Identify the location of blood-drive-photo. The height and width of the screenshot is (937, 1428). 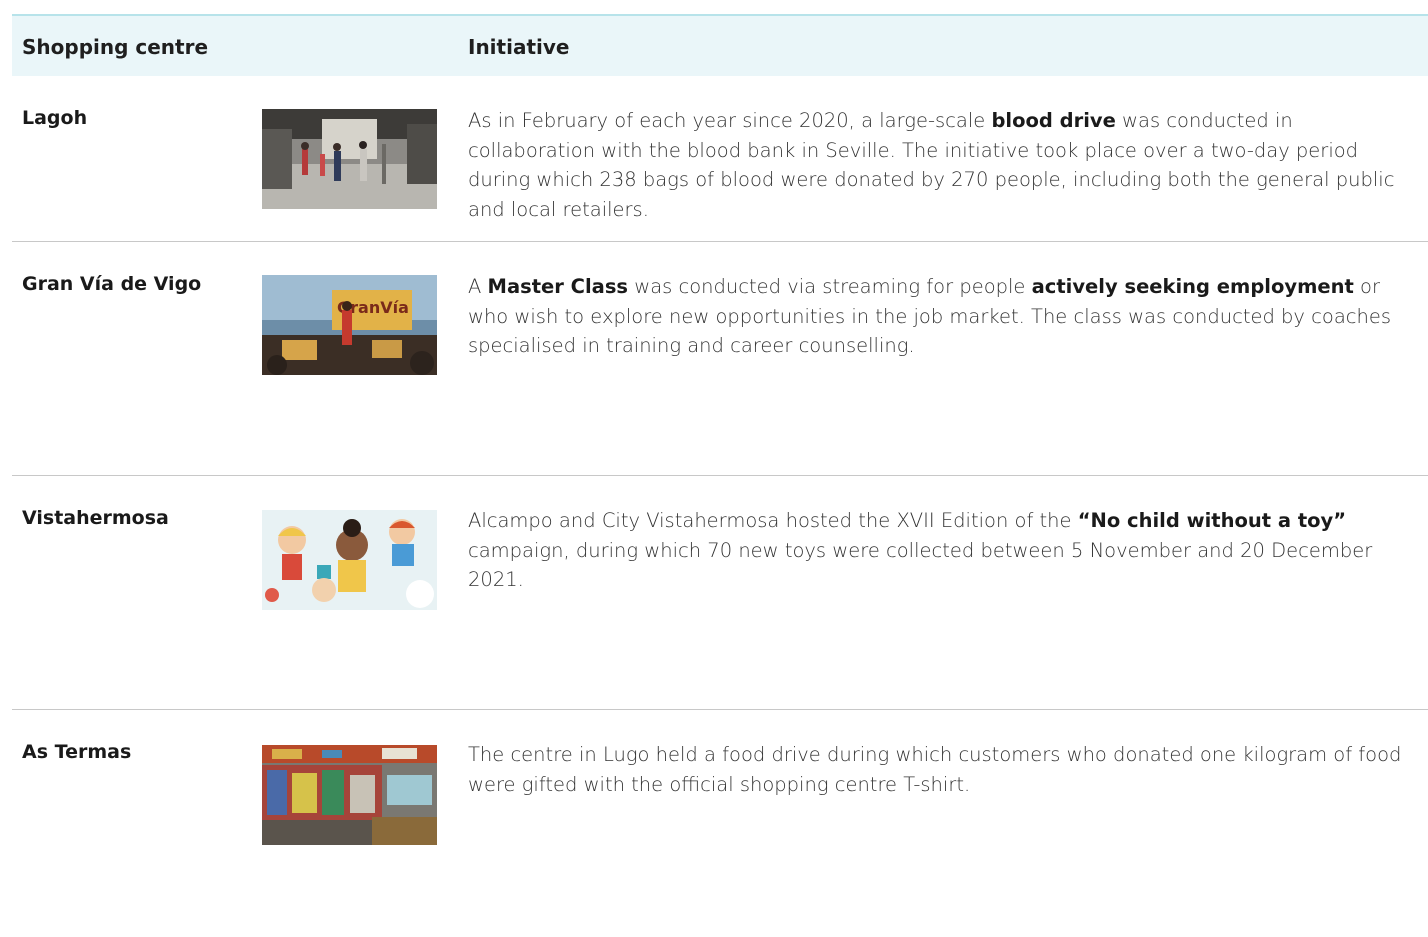
(349, 159).